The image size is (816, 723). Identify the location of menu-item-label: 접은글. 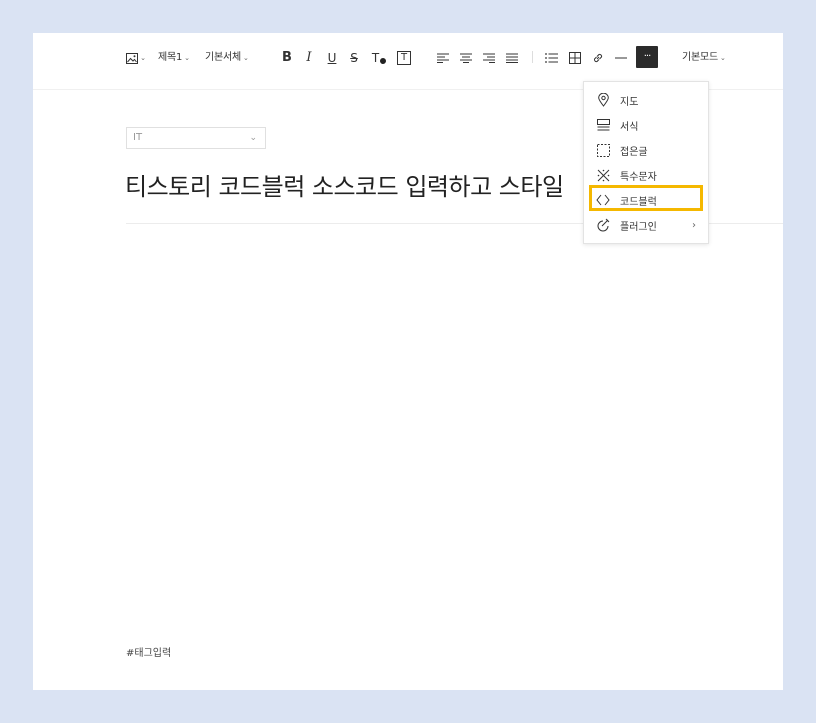
(634, 152).